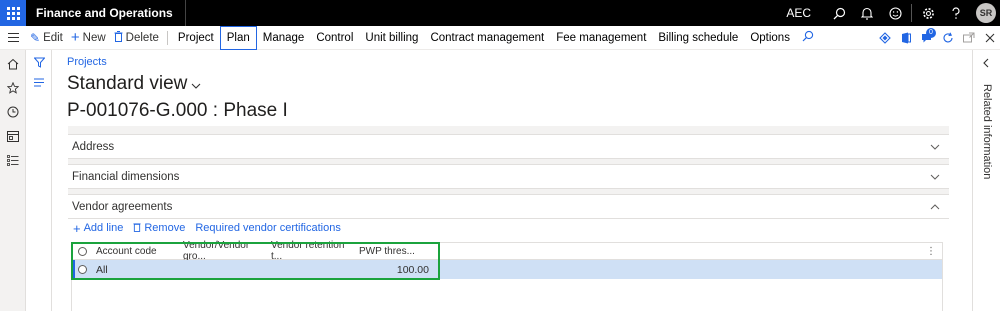 The image size is (1000, 311). I want to click on attachment-icon: 0, so click(926, 38).